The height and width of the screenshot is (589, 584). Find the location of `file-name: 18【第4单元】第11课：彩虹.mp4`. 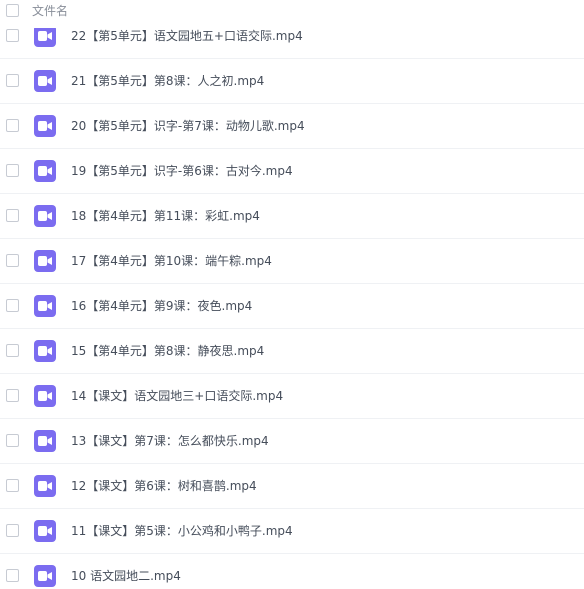

file-name: 18【第4单元】第11课：彩虹.mp4 is located at coordinates (165, 216).